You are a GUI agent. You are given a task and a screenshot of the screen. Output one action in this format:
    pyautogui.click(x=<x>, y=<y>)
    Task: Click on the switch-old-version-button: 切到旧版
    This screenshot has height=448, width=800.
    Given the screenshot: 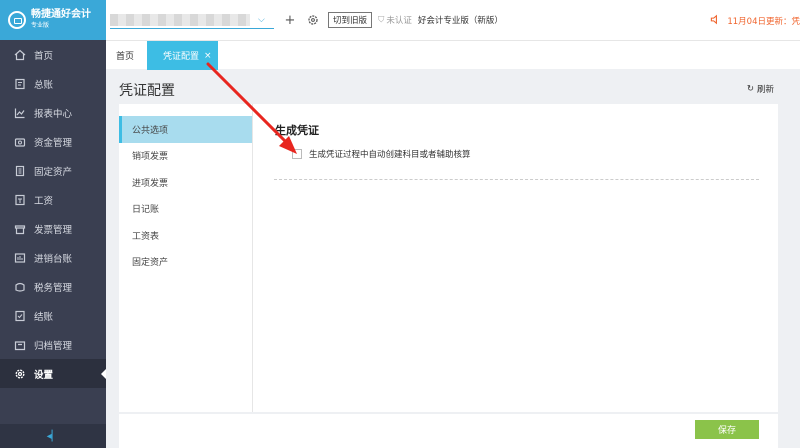 What is the action you would take?
    pyautogui.click(x=350, y=20)
    